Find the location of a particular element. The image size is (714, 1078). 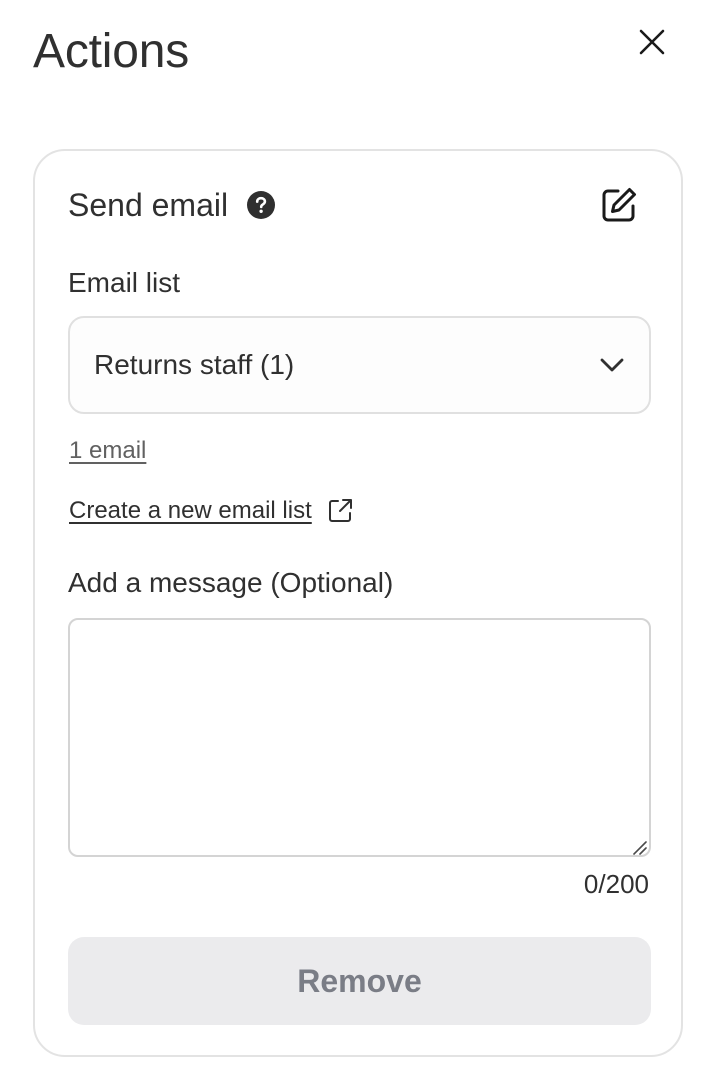

email-list-label: Email list is located at coordinates (124, 282).